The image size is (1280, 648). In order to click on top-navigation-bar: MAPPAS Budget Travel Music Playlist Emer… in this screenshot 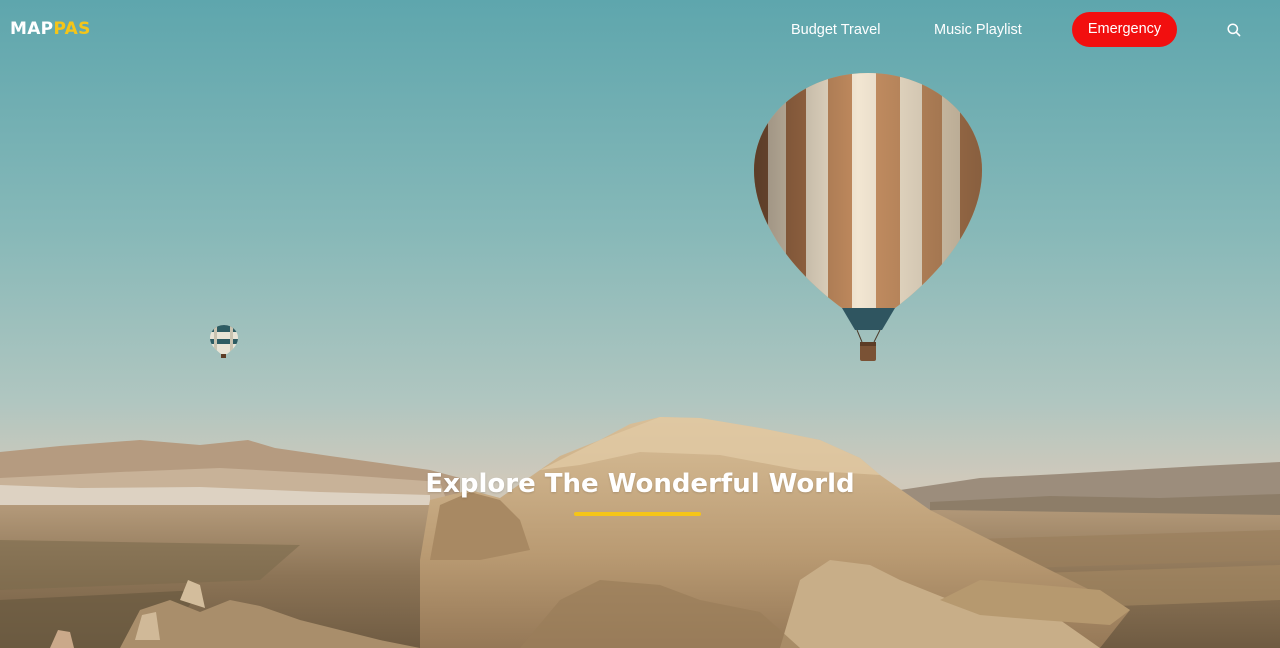, I will do `click(640, 30)`.